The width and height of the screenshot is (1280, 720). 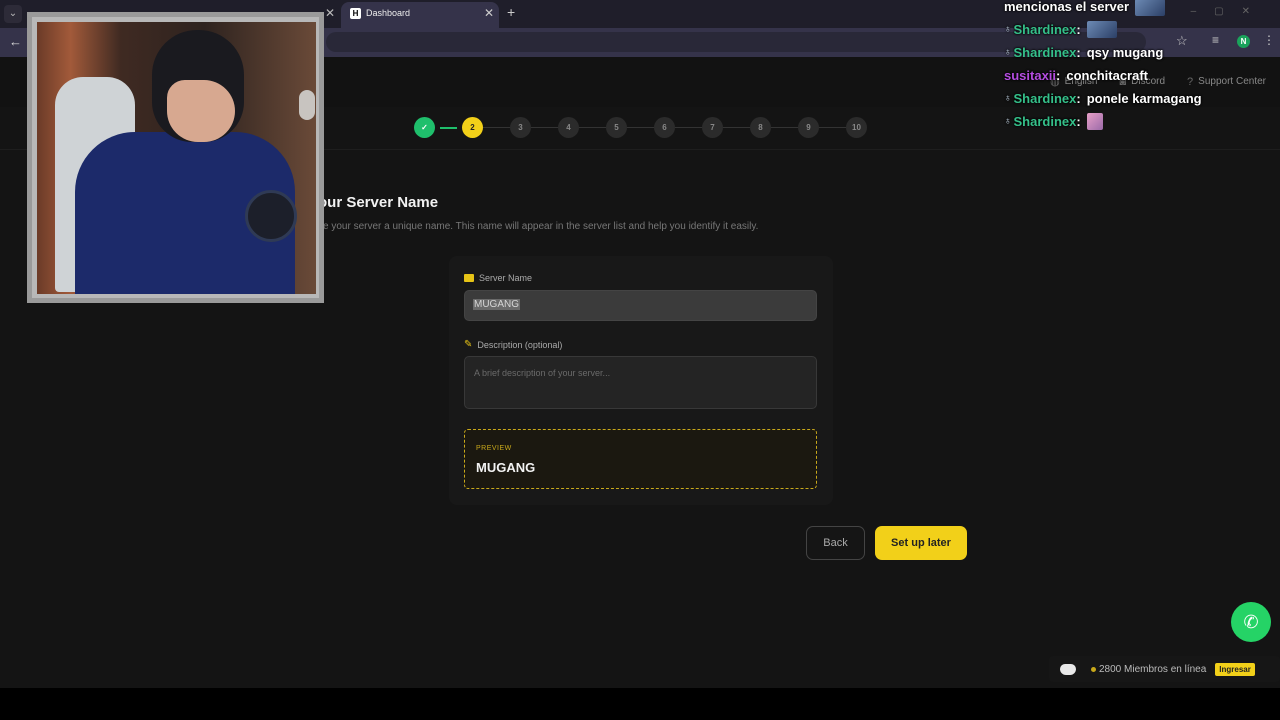 What do you see at coordinates (835, 543) in the screenshot?
I see `back-button: Back` at bounding box center [835, 543].